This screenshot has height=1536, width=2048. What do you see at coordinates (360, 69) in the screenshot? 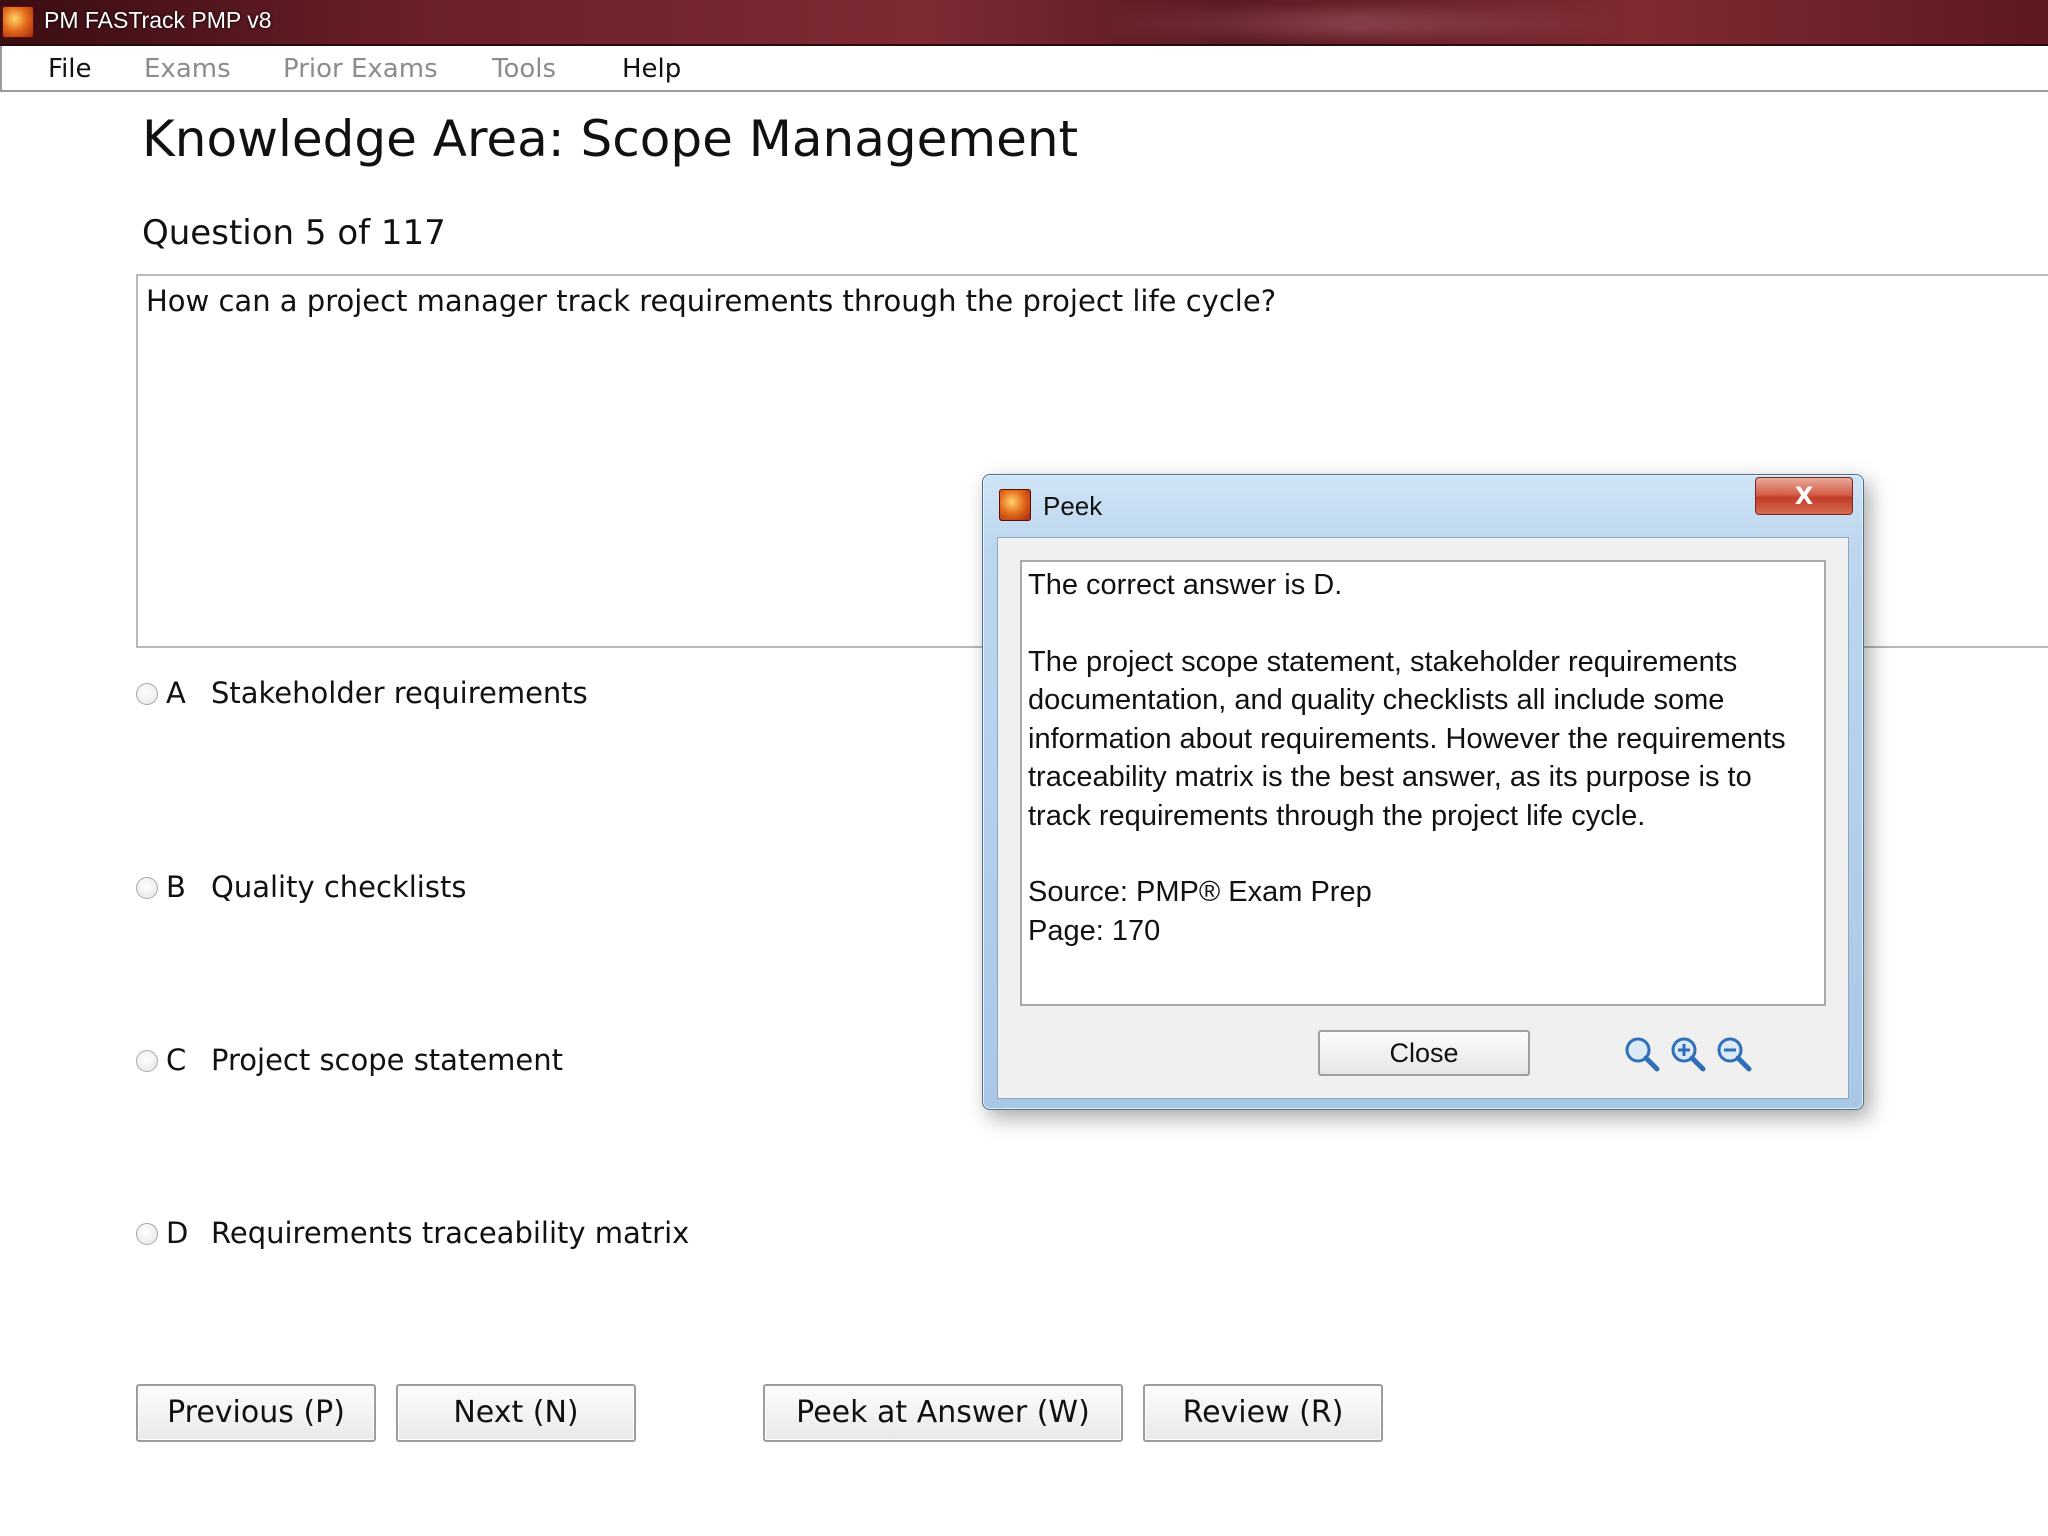
I see `menu-prior-exams: Prior Exams` at bounding box center [360, 69].